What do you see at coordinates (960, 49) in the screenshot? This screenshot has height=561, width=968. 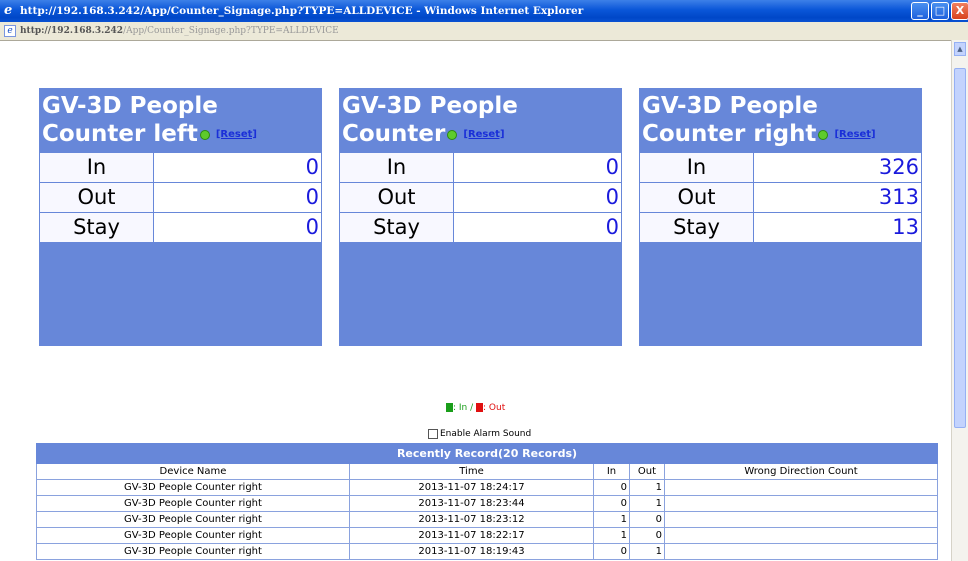 I see `scroll-up-icon: ▲` at bounding box center [960, 49].